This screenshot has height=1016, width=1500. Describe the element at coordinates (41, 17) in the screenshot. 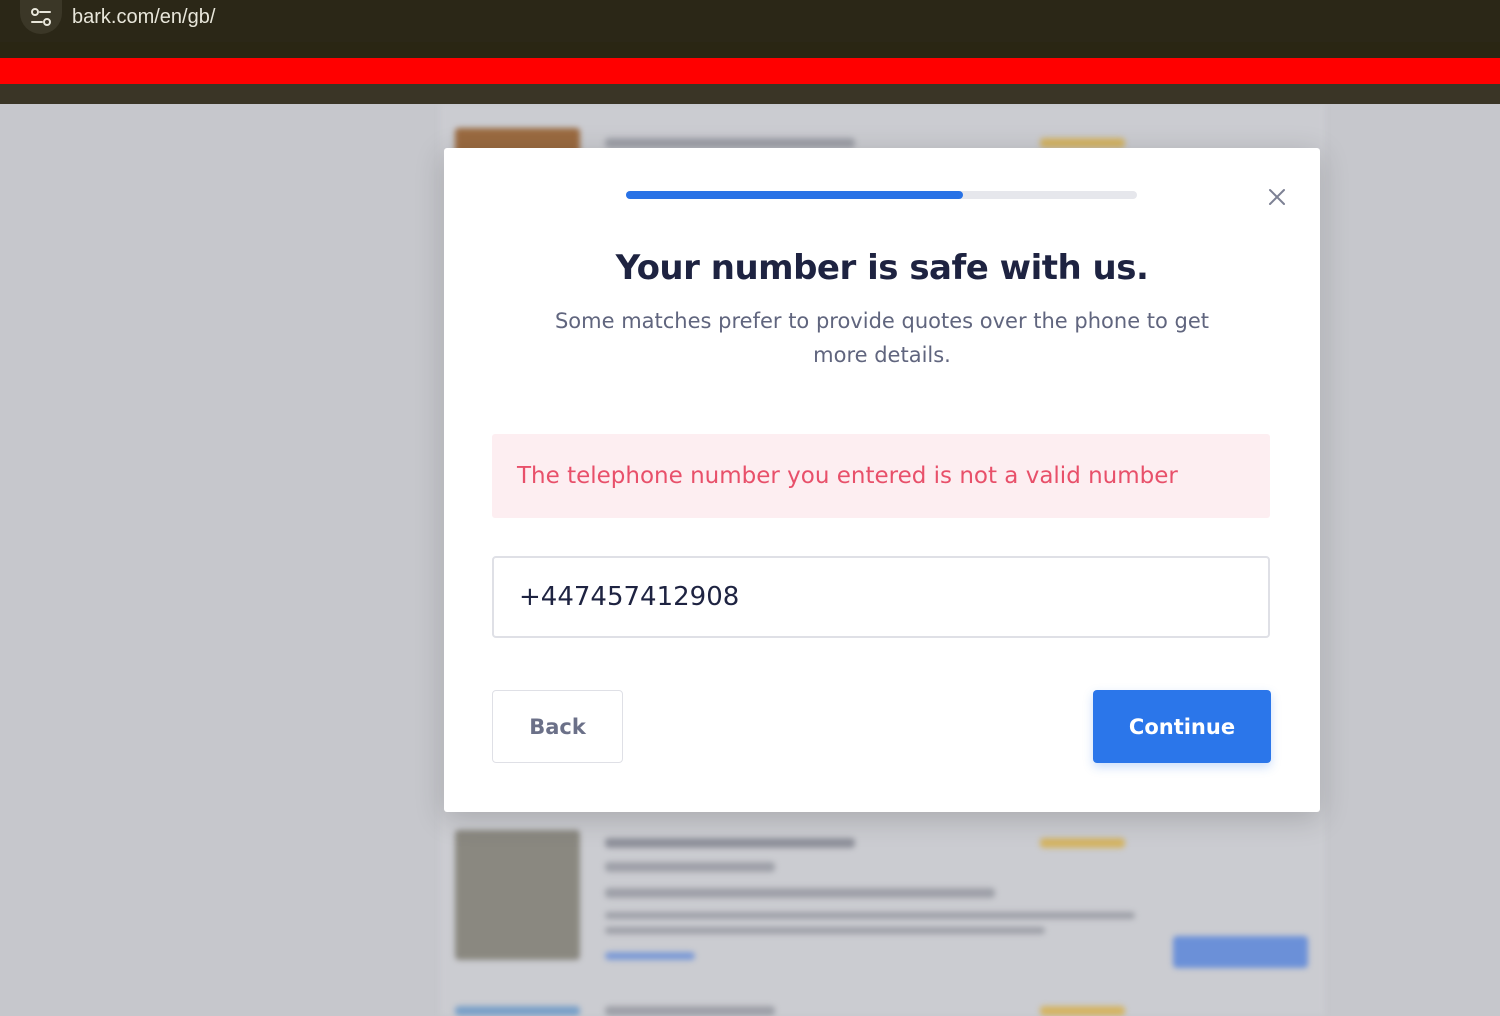

I see `tune-icon` at that location.